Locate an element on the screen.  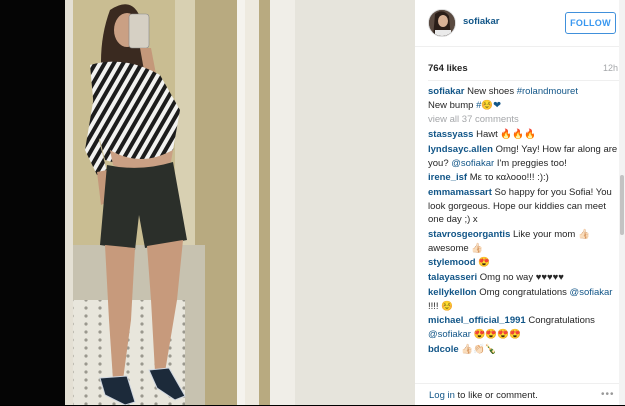
comment-user: talayasseri is located at coordinates (452, 277).